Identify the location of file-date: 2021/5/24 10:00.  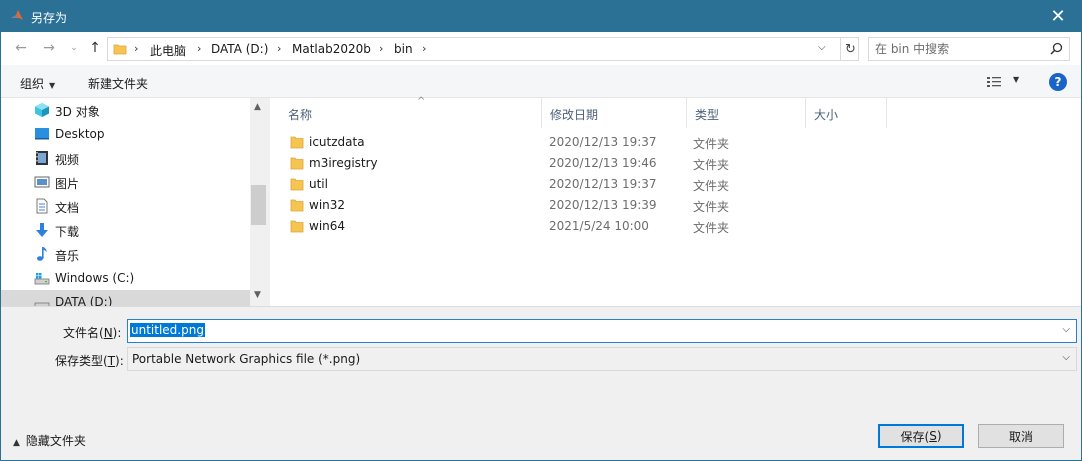
(599, 226).